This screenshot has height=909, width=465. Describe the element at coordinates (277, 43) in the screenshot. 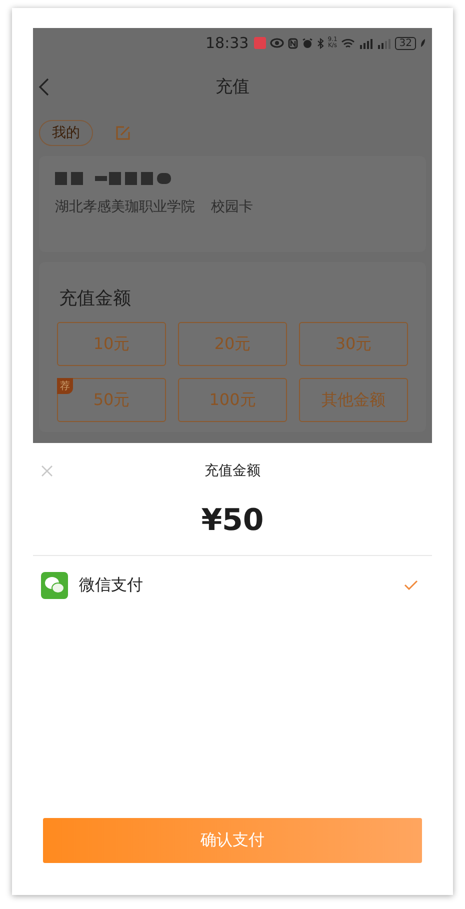

I see `eye-icon` at that location.